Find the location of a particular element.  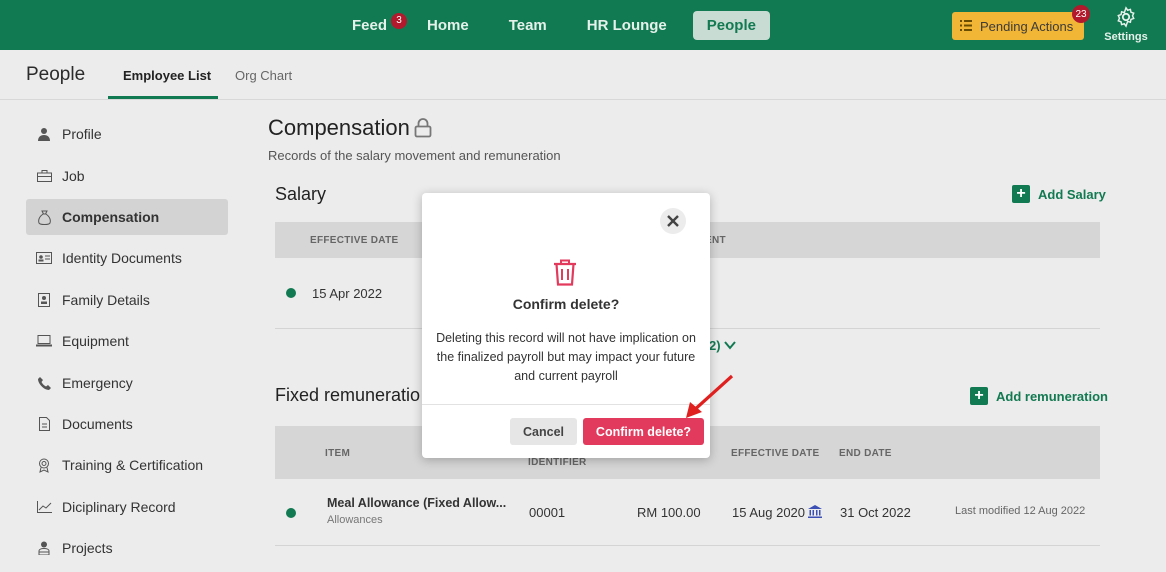

sidebar-item-equipment: Equipment is located at coordinates (127, 341).